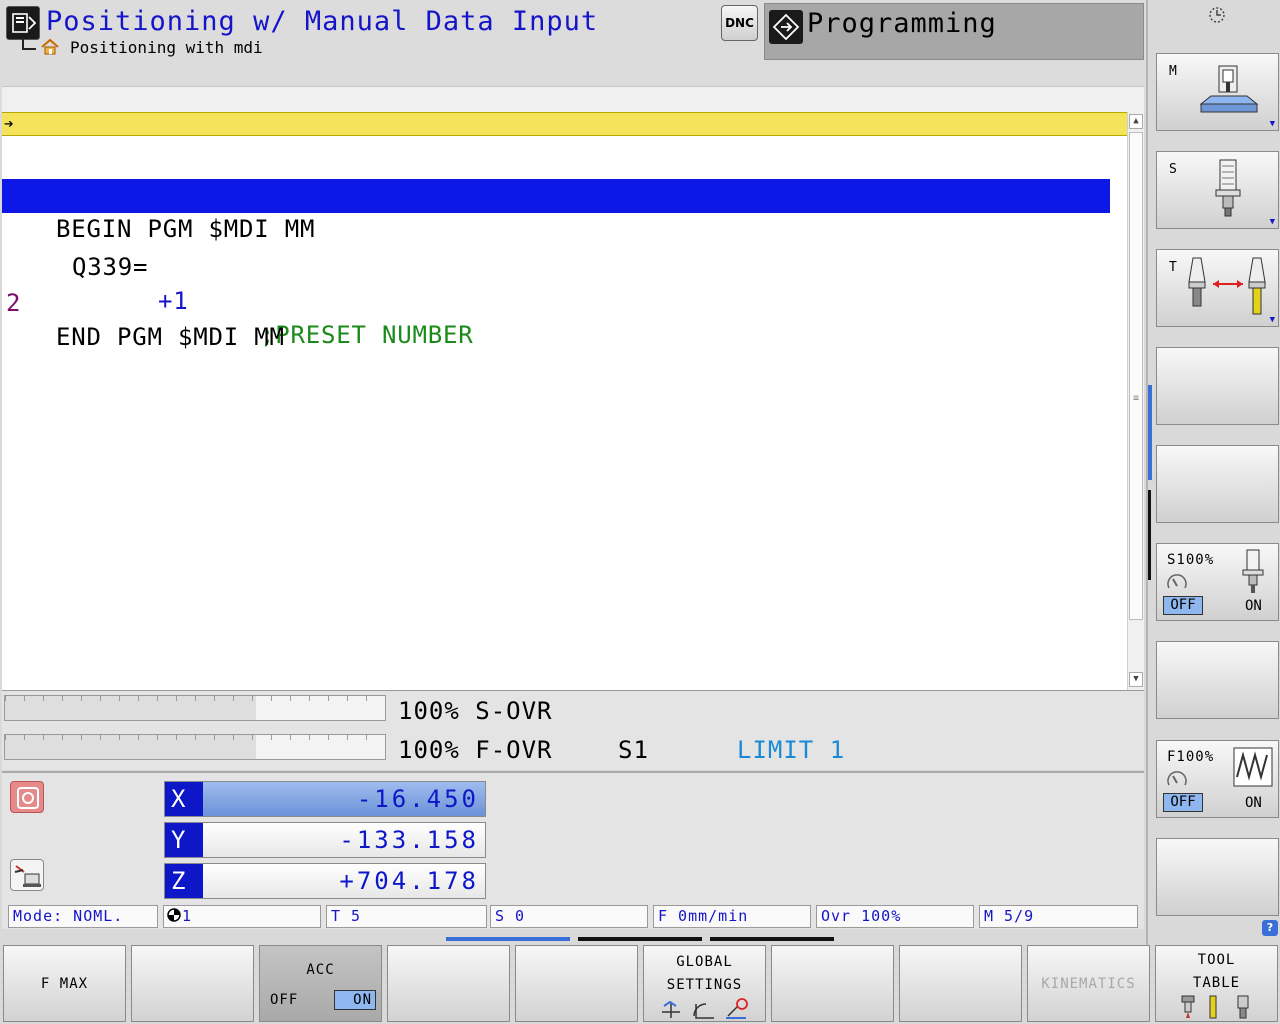 The image size is (1280, 1024). What do you see at coordinates (1215, 1007) in the screenshot?
I see `tool-table-icon` at bounding box center [1215, 1007].